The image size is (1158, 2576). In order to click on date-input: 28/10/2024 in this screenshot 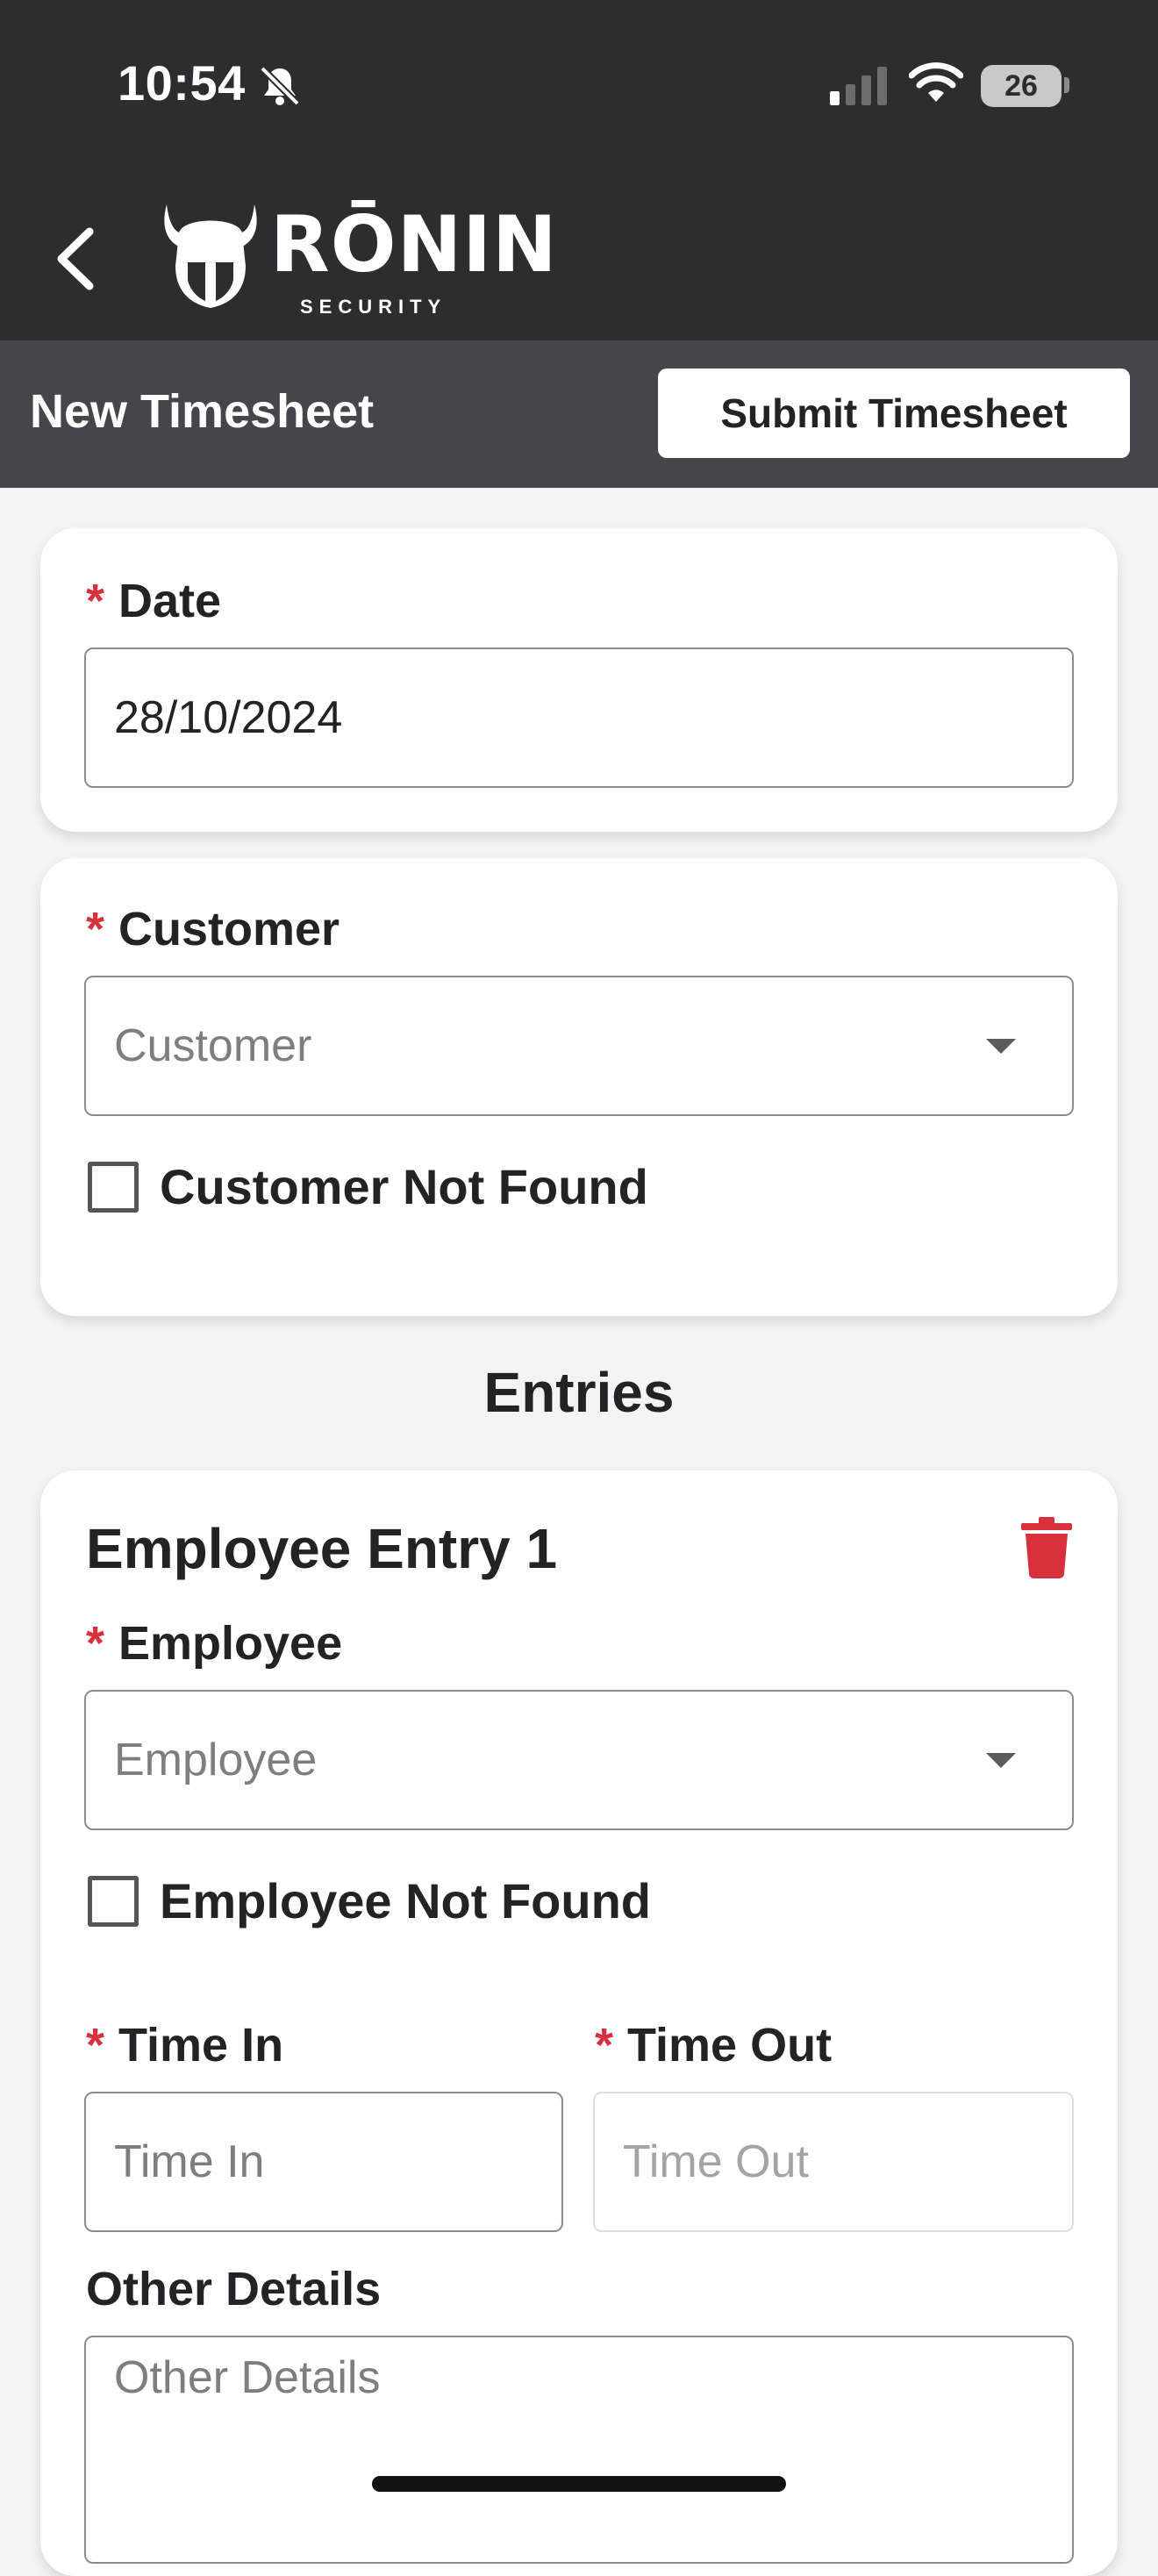, I will do `click(579, 718)`.